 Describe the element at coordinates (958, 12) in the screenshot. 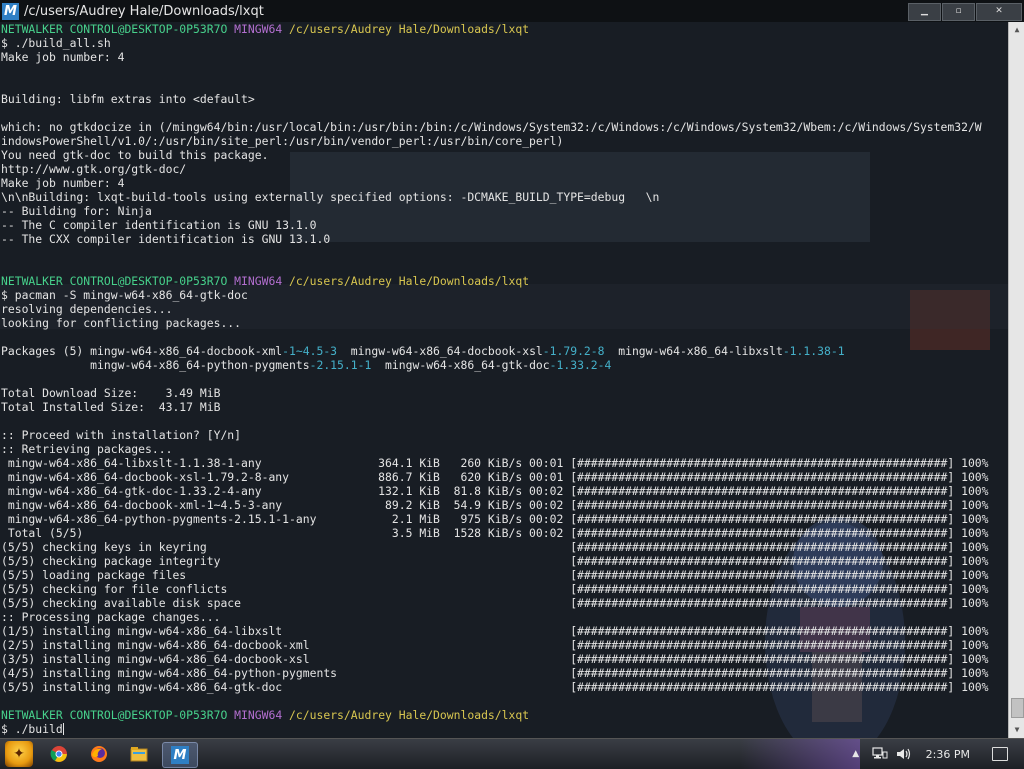

I see `maximize-button: ▫` at that location.